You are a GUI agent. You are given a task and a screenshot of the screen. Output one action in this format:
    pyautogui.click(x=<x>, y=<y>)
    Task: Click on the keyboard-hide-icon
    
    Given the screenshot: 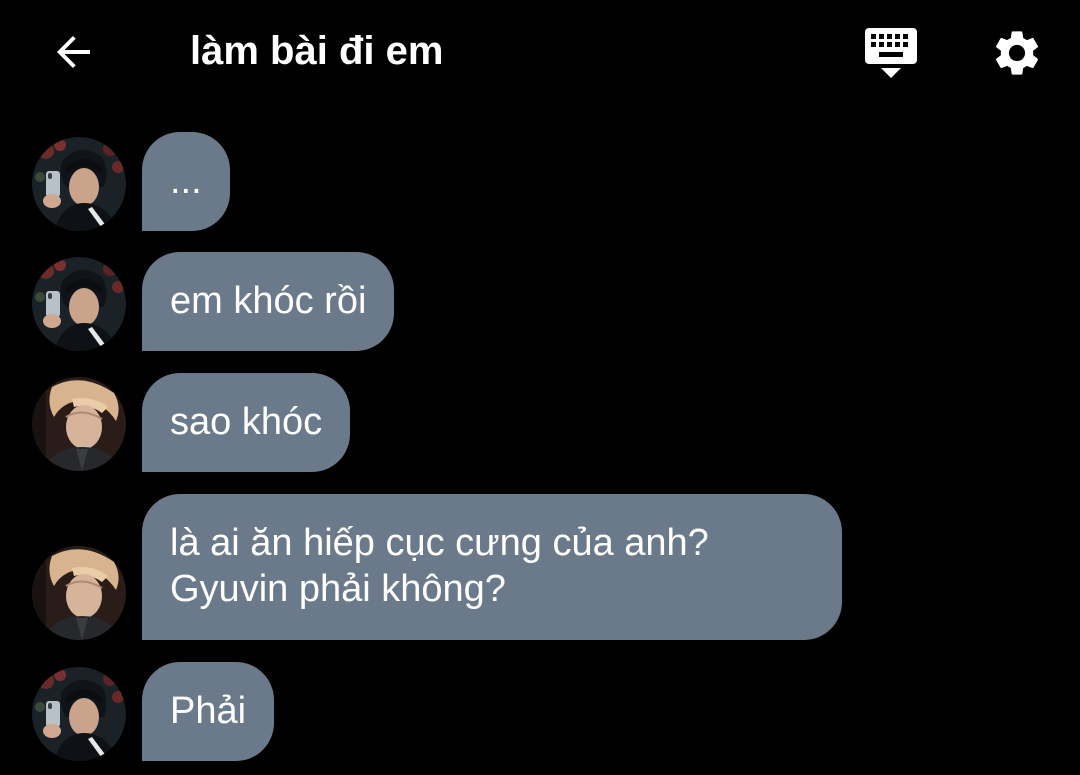 What is the action you would take?
    pyautogui.click(x=891, y=53)
    